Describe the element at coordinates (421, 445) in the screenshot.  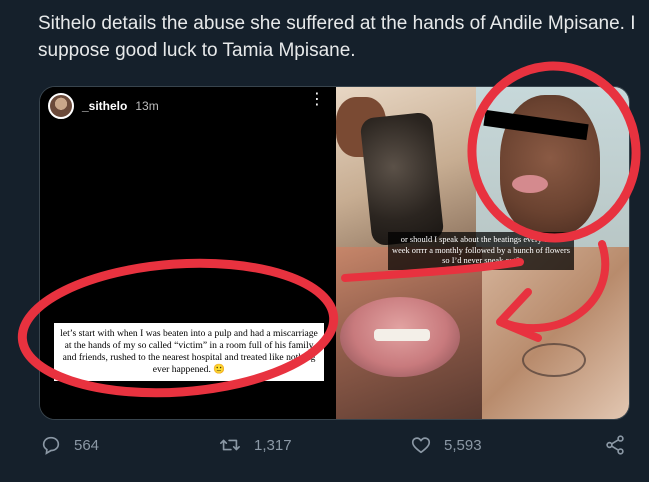
I see `like-icon` at that location.